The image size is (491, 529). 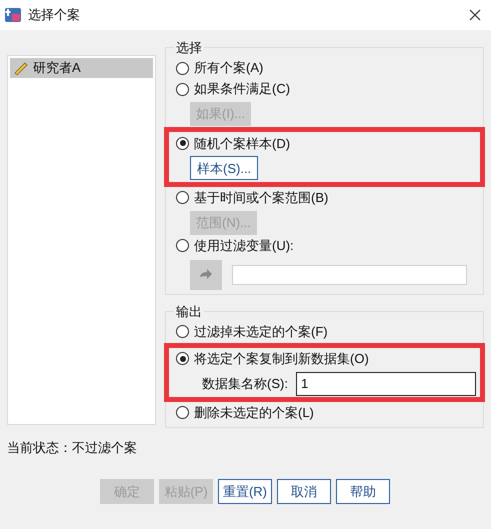 What do you see at coordinates (475, 15) in the screenshot?
I see `close-icon` at bounding box center [475, 15].